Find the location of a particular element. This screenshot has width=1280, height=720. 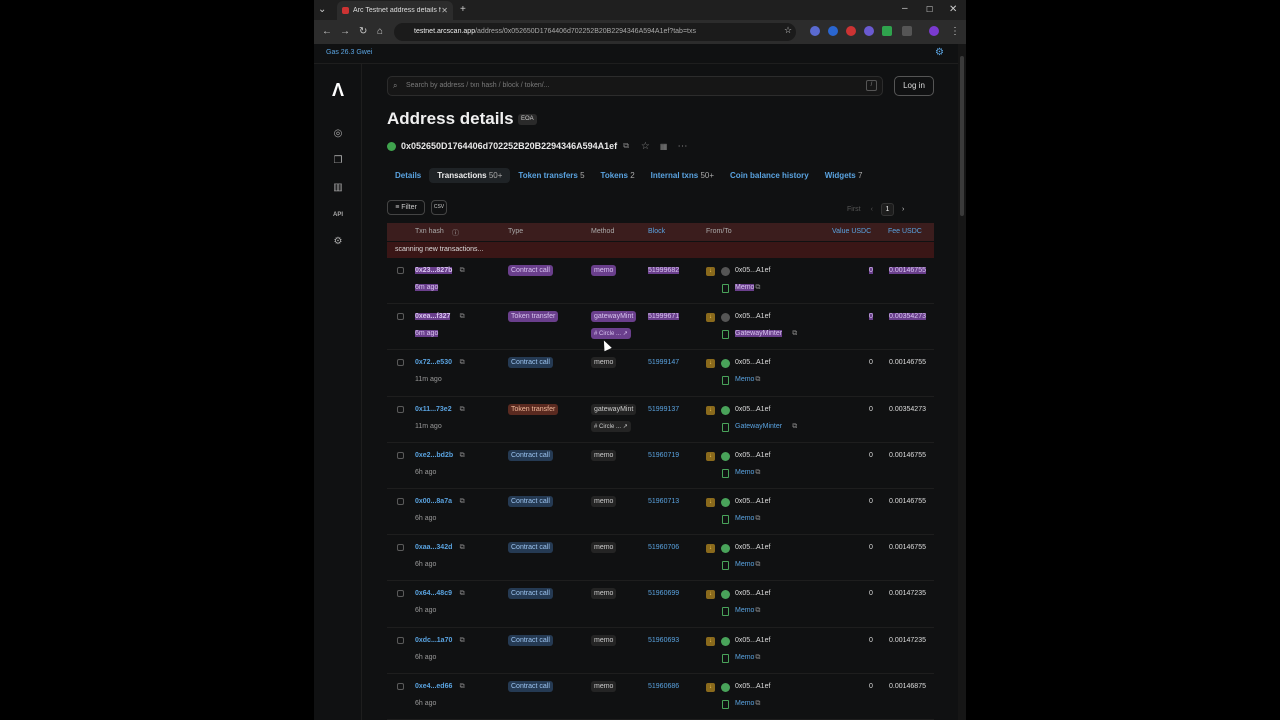

other-gear-icon: ⚙ is located at coordinates (338, 242).